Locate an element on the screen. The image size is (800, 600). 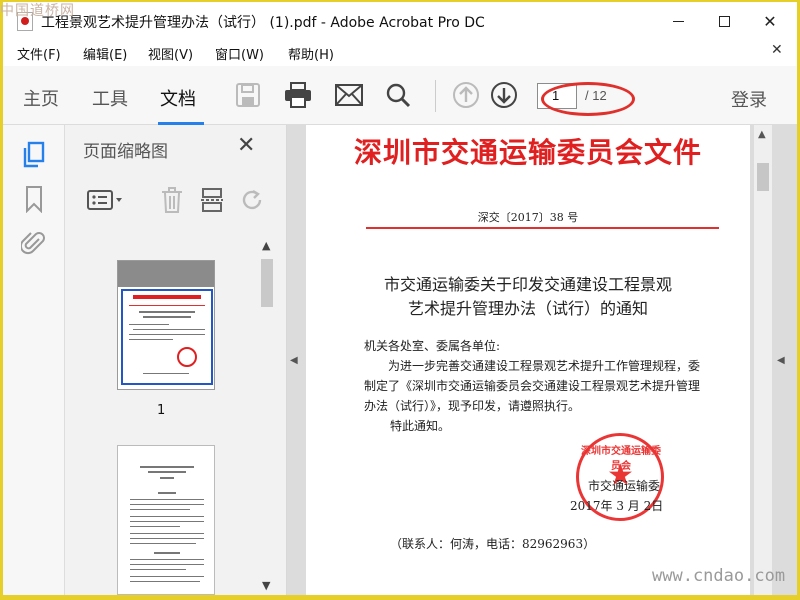
menu-view: 视图(V) is located at coordinates (170, 53).